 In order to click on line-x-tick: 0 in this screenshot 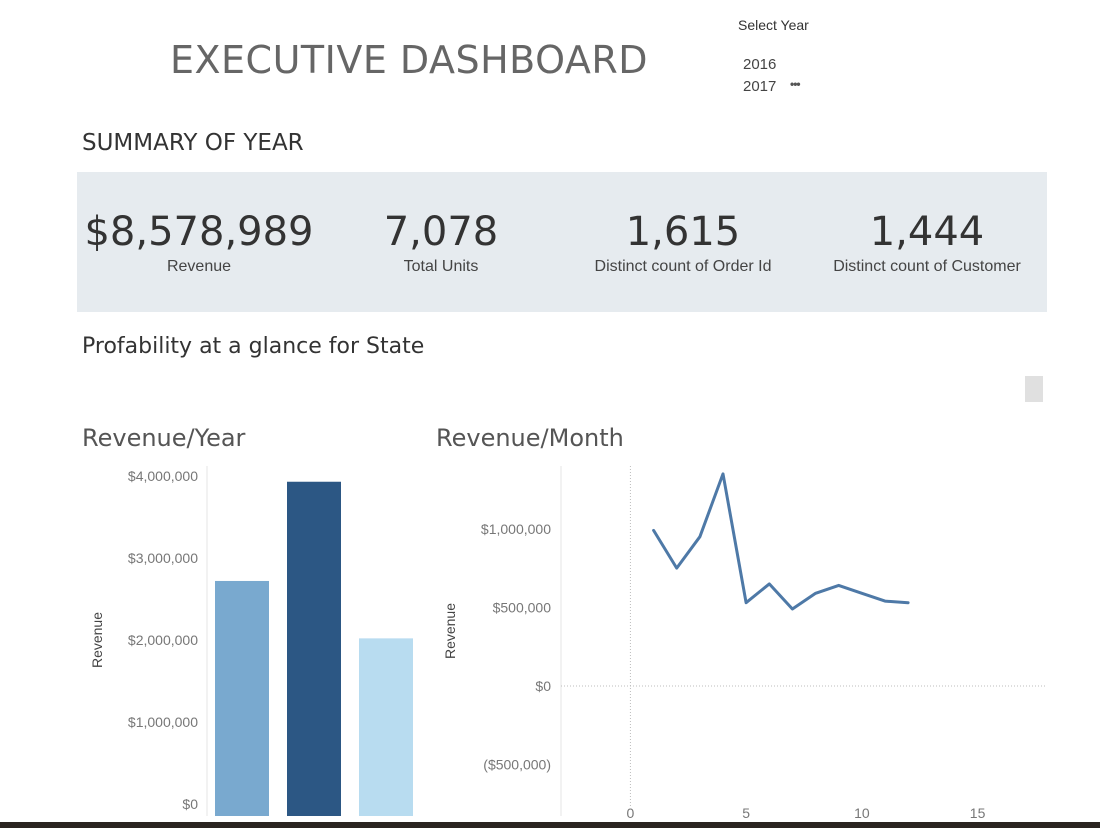, I will do `click(631, 813)`.